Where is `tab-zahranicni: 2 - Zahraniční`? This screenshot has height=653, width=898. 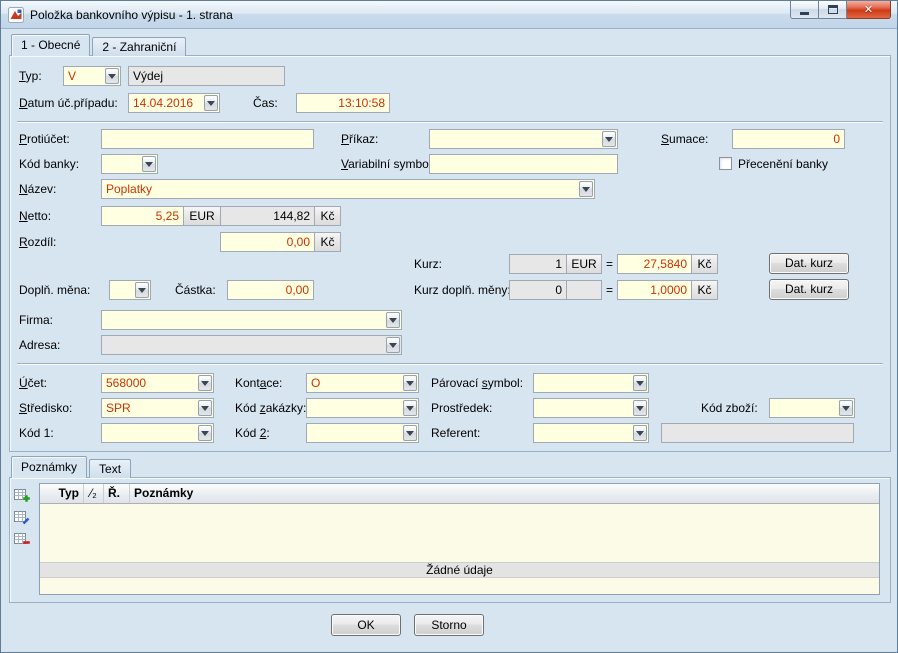 tab-zahranicni: 2 - Zahraniční is located at coordinates (139, 46).